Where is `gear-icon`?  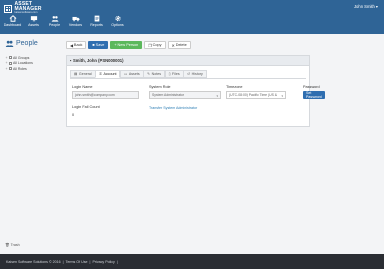
gear-icon is located at coordinates (117, 18).